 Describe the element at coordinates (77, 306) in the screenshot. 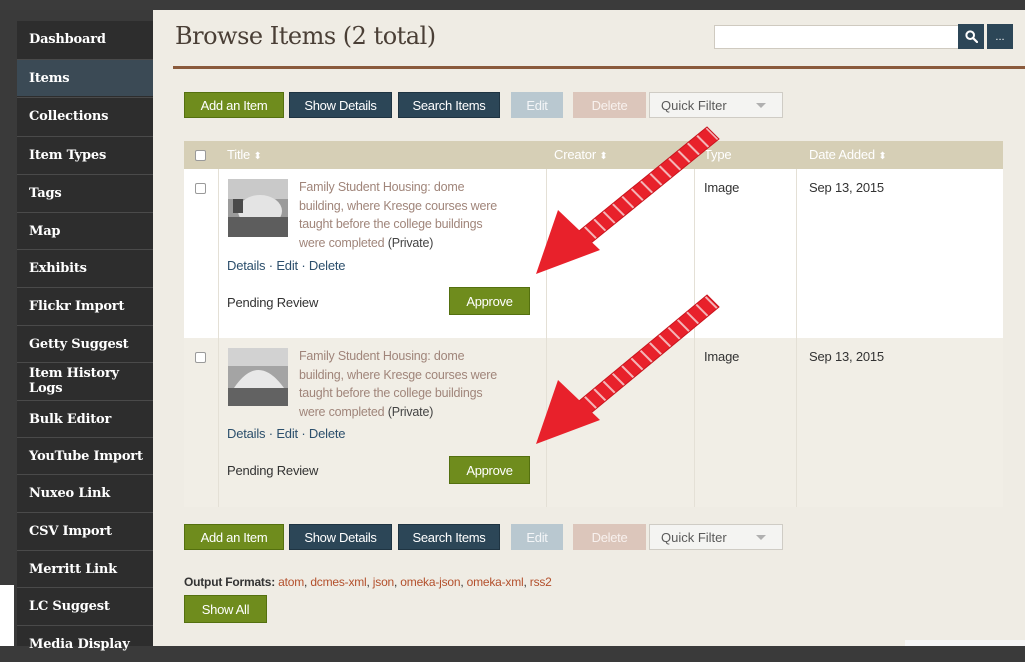

I see `sidebar-item-label: Flickr Import` at that location.